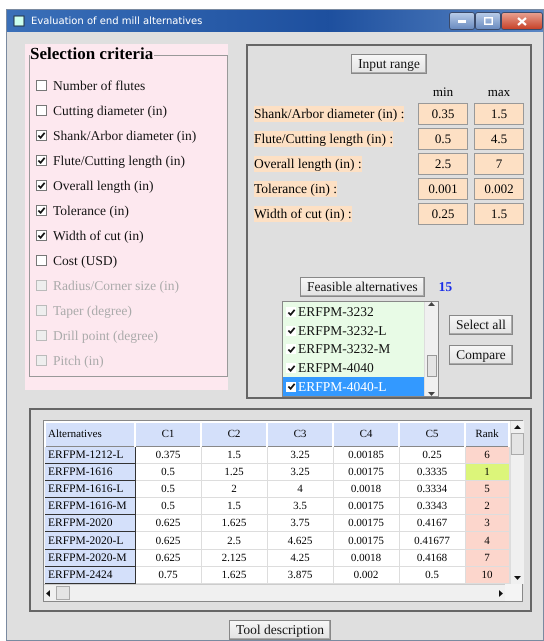  What do you see at coordinates (324, 139) in the screenshot?
I see `range-label: Flute/Cutting length (in) :` at bounding box center [324, 139].